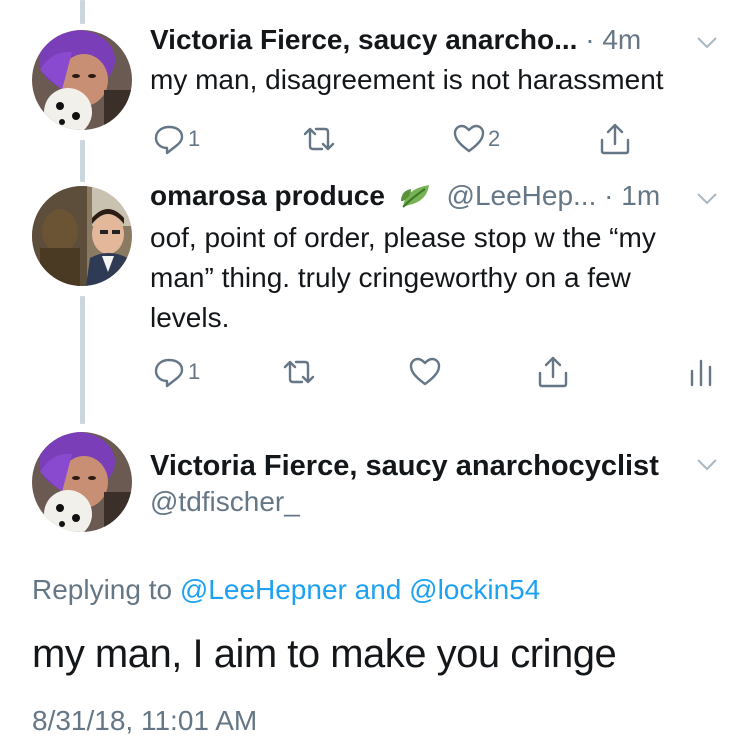  I want to click on main-tweet-text: my man, I aim to make you cringe, so click(324, 654).